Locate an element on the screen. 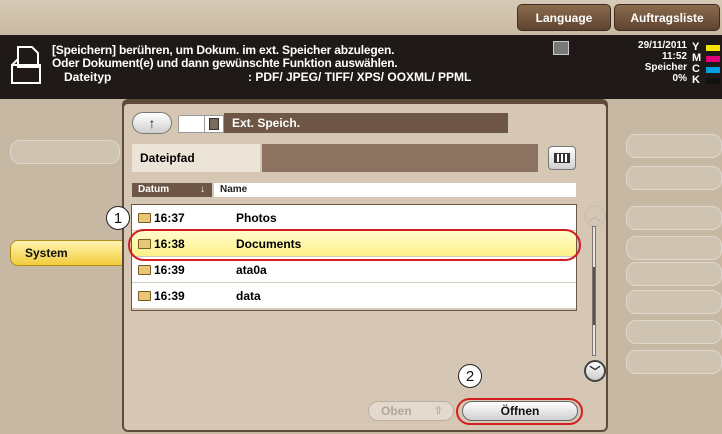  job-list-button: Auftragsliste is located at coordinates (667, 17).